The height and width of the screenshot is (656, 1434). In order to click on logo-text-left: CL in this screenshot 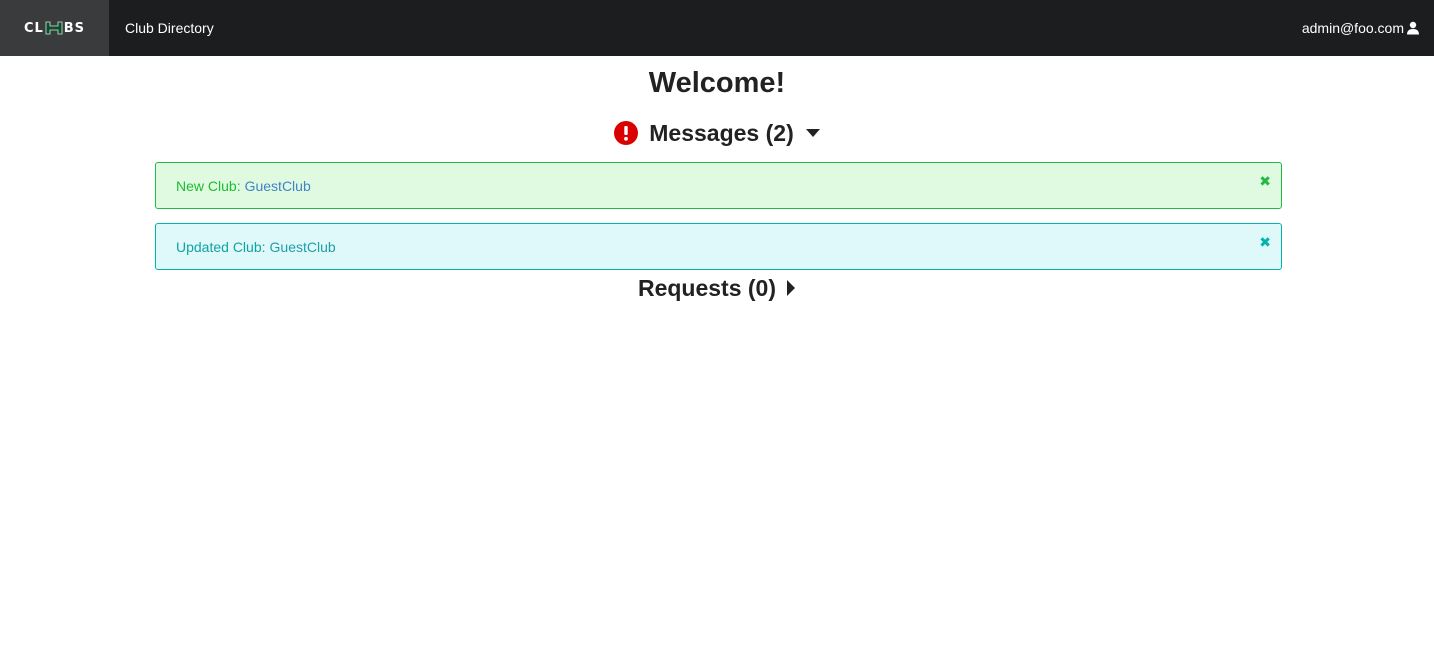, I will do `click(33, 28)`.